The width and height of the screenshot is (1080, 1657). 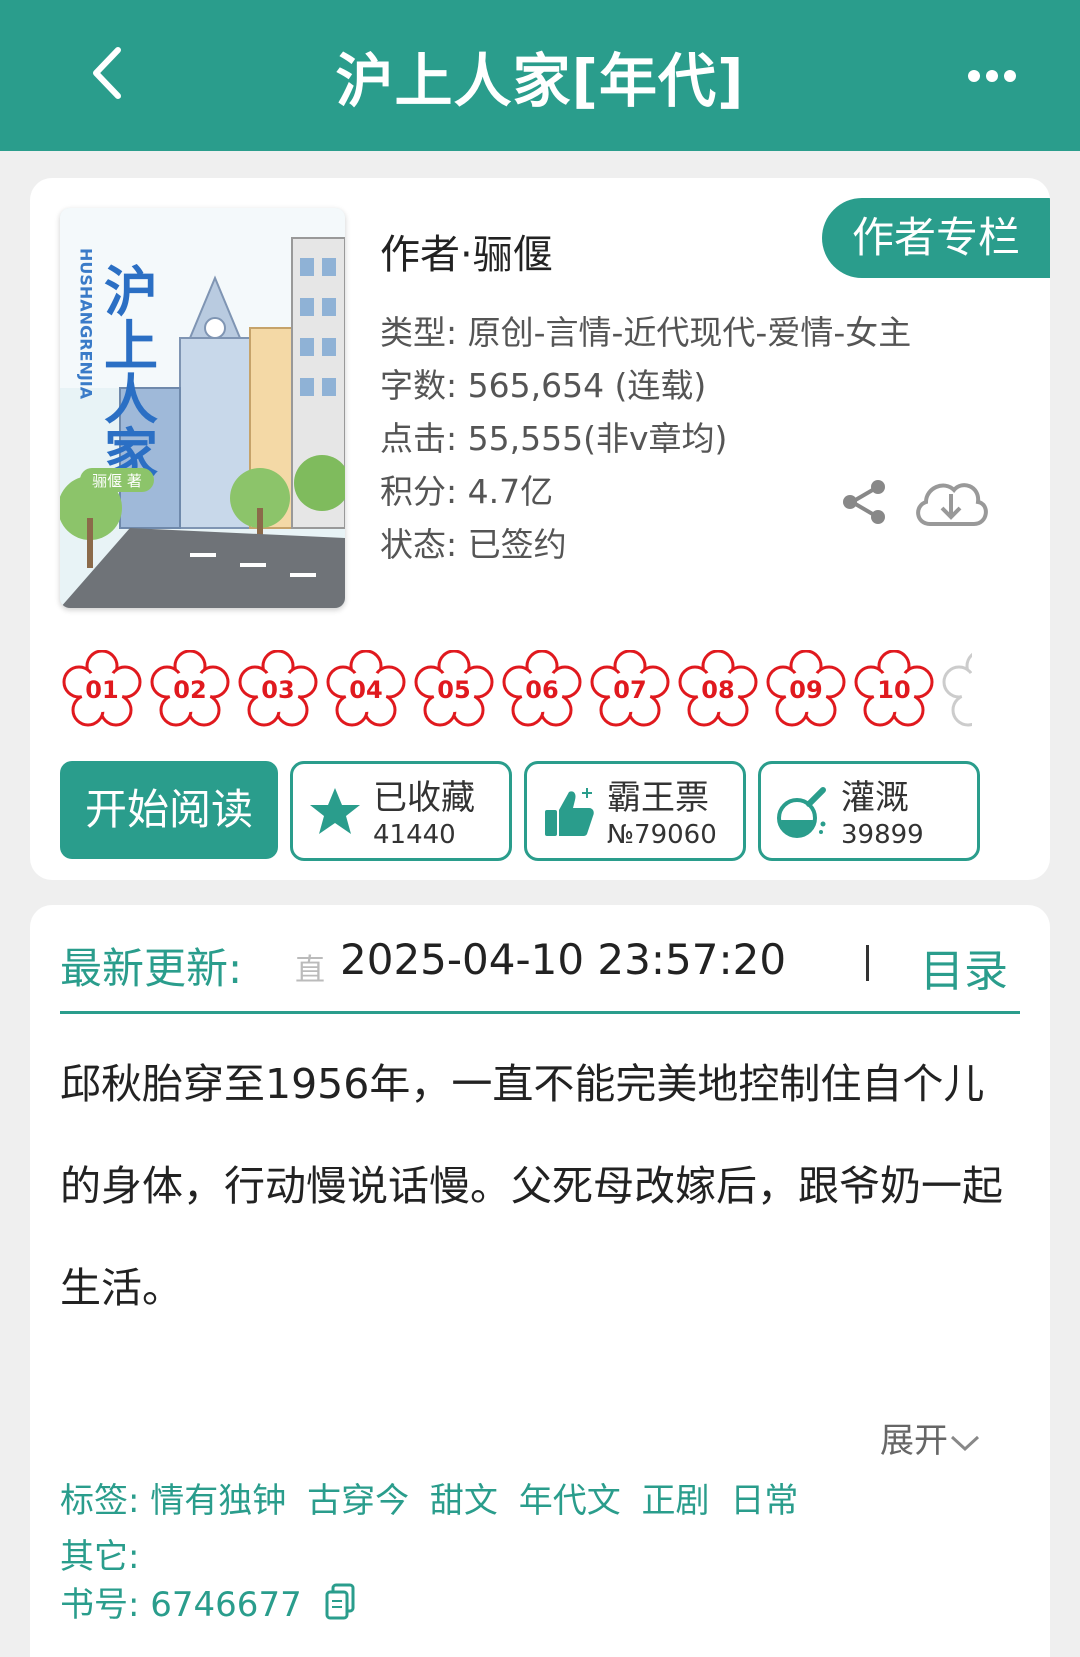 I want to click on back-button, so click(x=113, y=73).